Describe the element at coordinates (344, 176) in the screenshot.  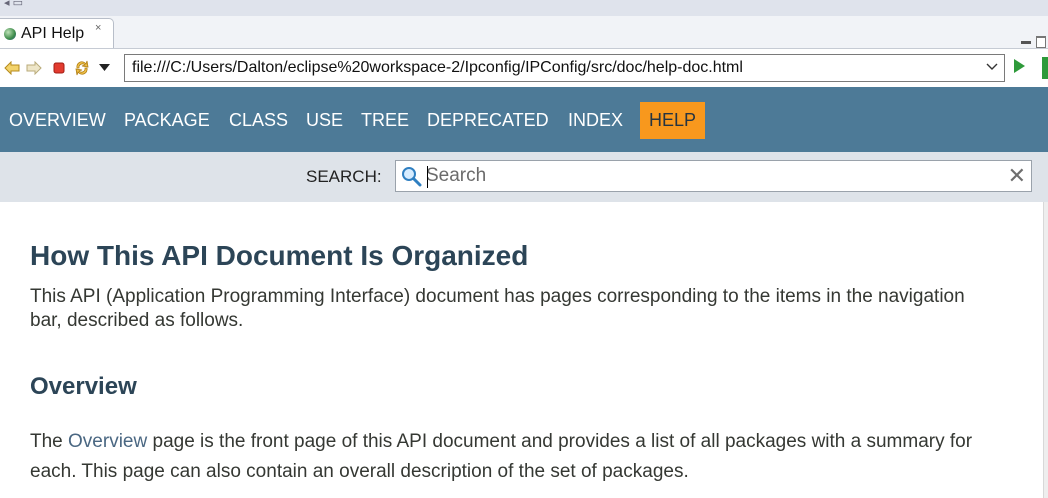
I see `search-label: SEARCH:` at that location.